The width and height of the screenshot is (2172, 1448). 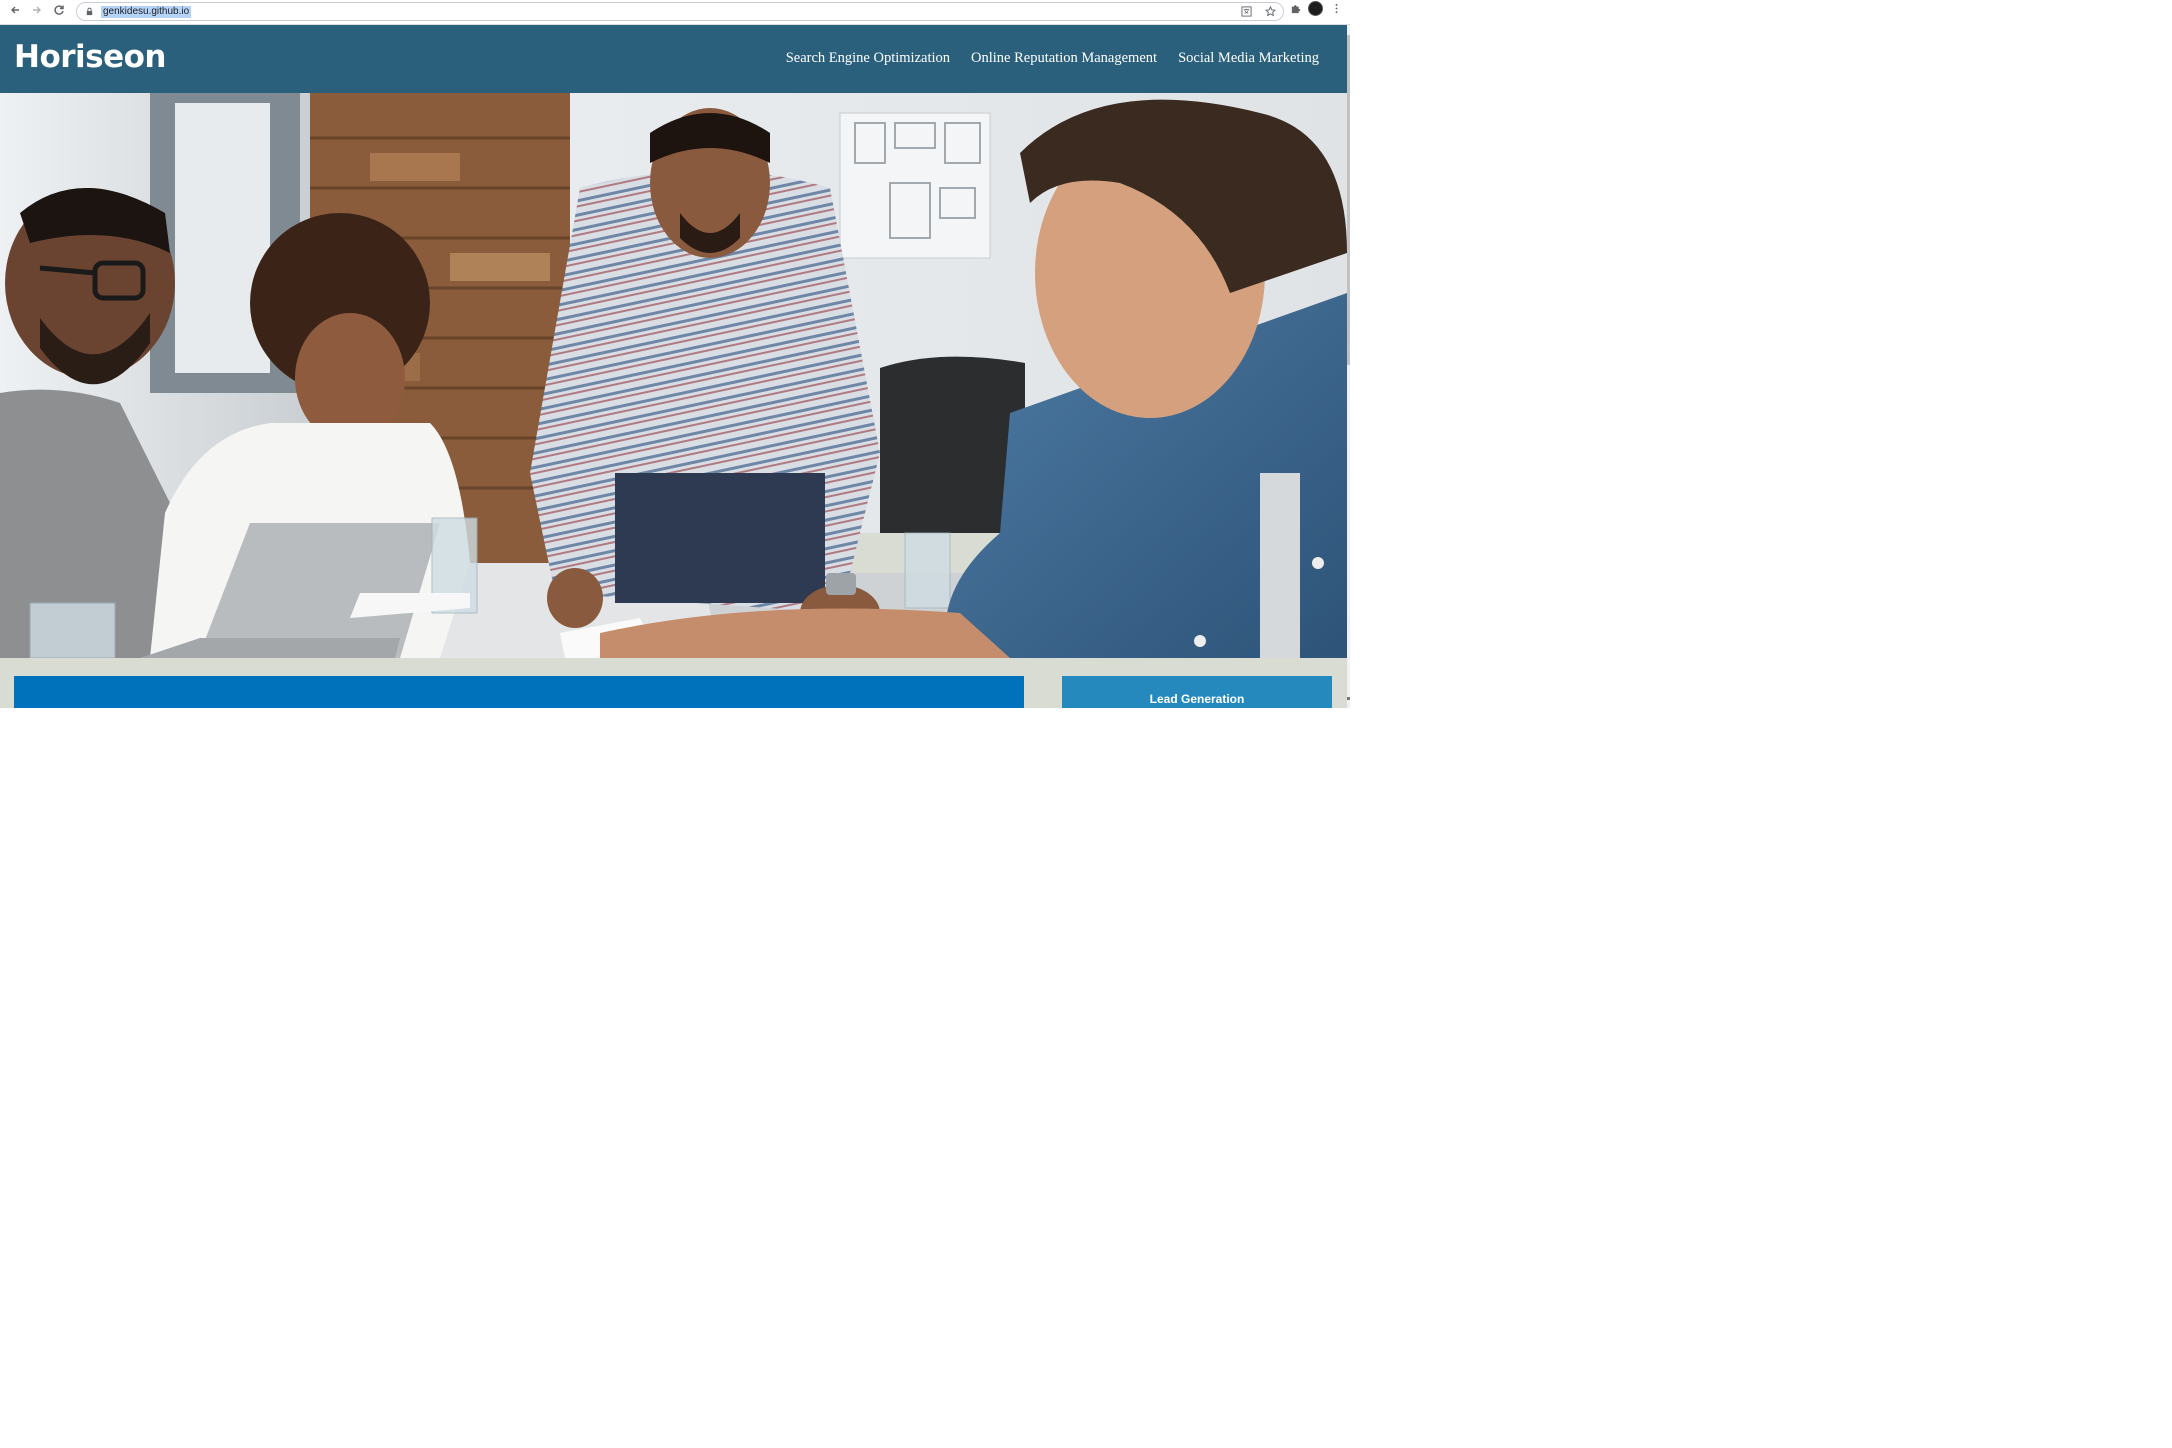 I want to click on forward-button, so click(x=37, y=12).